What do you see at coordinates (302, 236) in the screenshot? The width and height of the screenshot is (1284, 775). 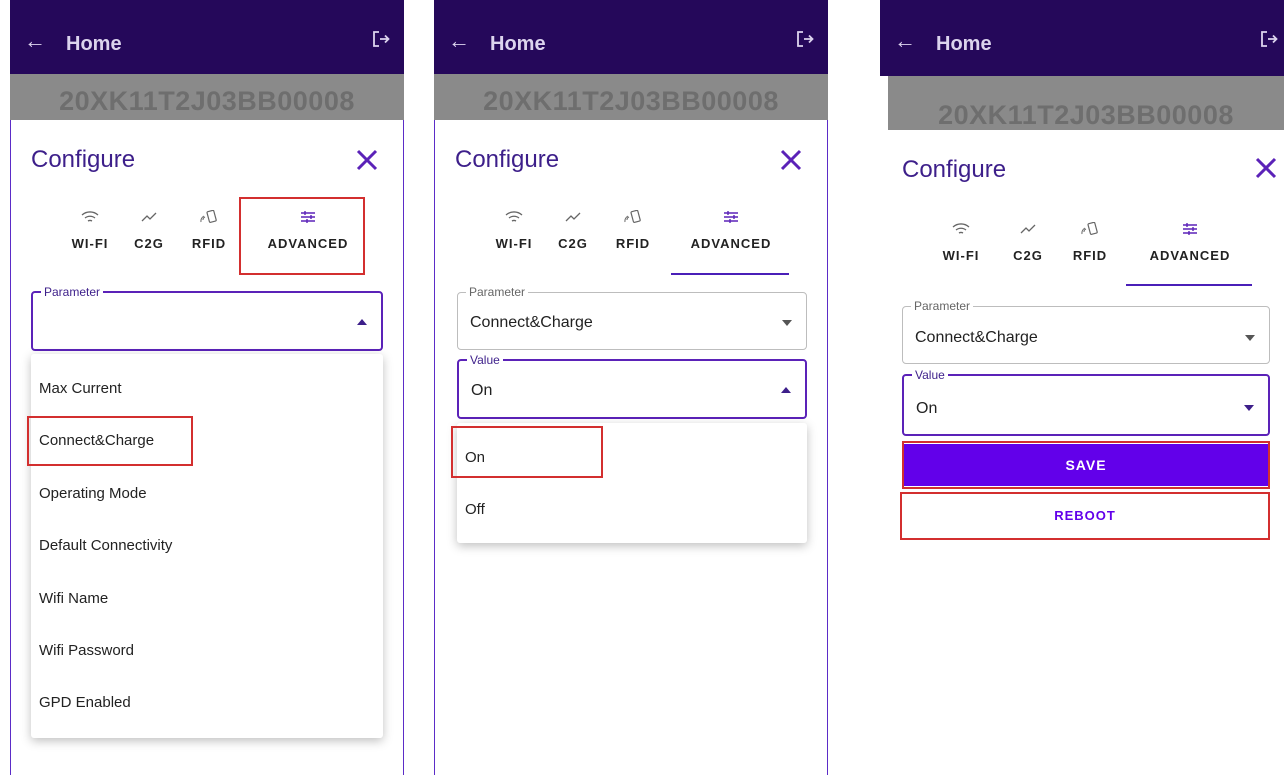 I see `highlight-advanced-tab` at bounding box center [302, 236].